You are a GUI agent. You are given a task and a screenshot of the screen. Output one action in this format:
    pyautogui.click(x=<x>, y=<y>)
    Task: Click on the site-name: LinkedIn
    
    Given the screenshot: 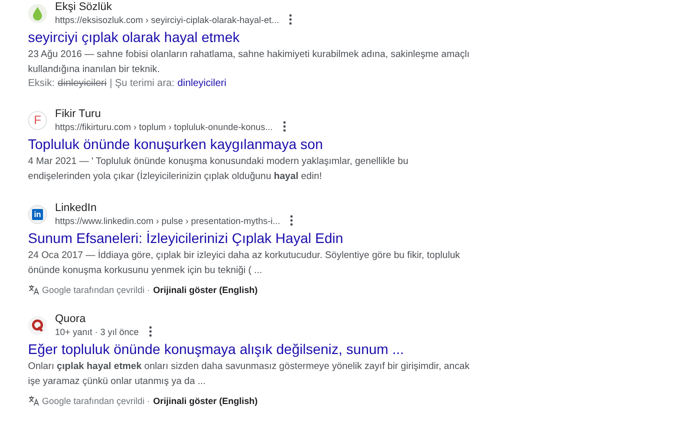 What is the action you would take?
    pyautogui.click(x=76, y=208)
    